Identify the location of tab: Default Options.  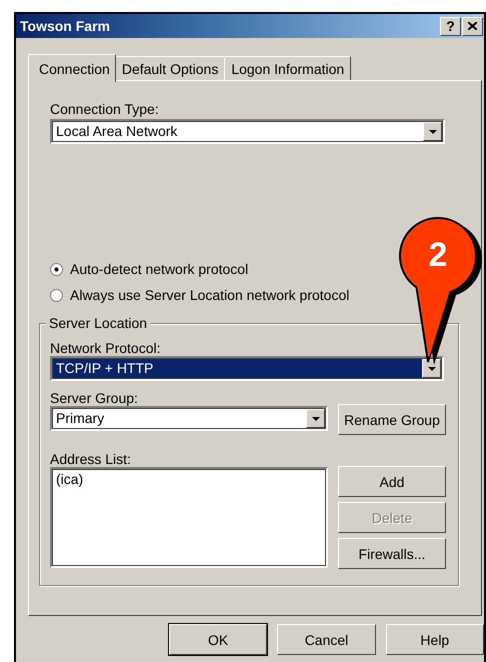
(170, 68).